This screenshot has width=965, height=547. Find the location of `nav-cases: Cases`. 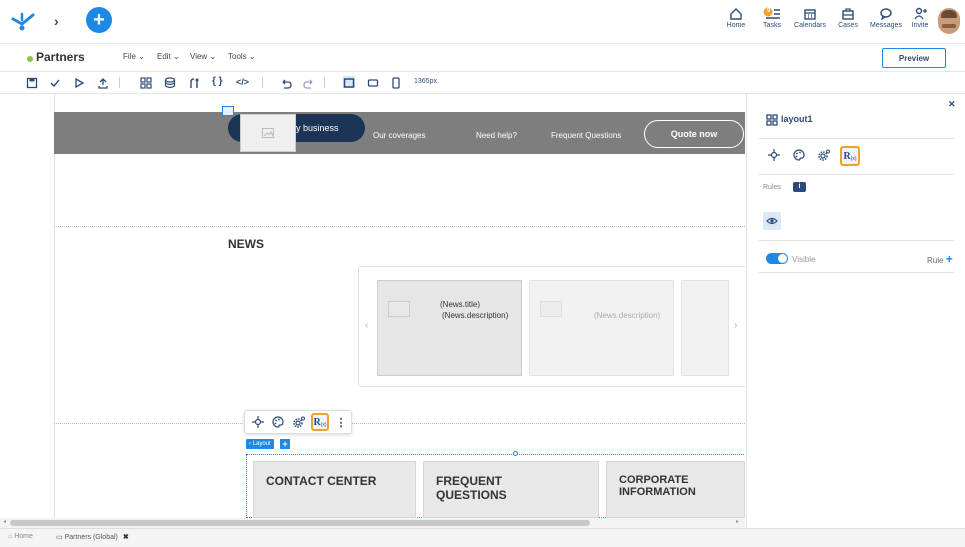

nav-cases: Cases is located at coordinates (848, 18).